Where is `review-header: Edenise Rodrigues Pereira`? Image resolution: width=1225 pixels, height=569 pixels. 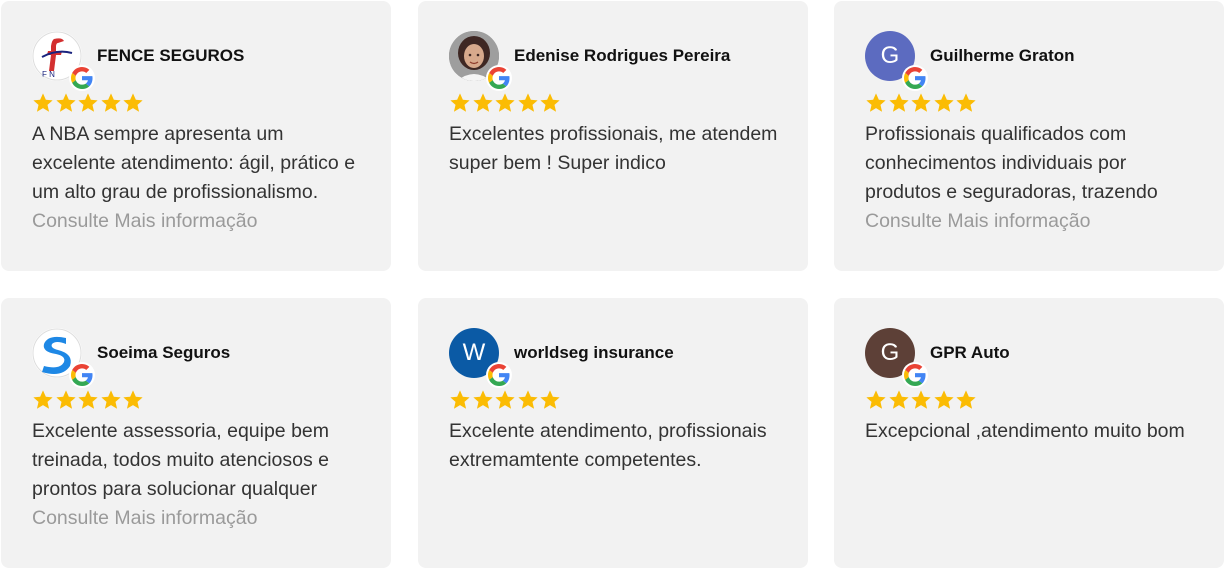
review-header: Edenise Rodrigues Pereira is located at coordinates (613, 61).